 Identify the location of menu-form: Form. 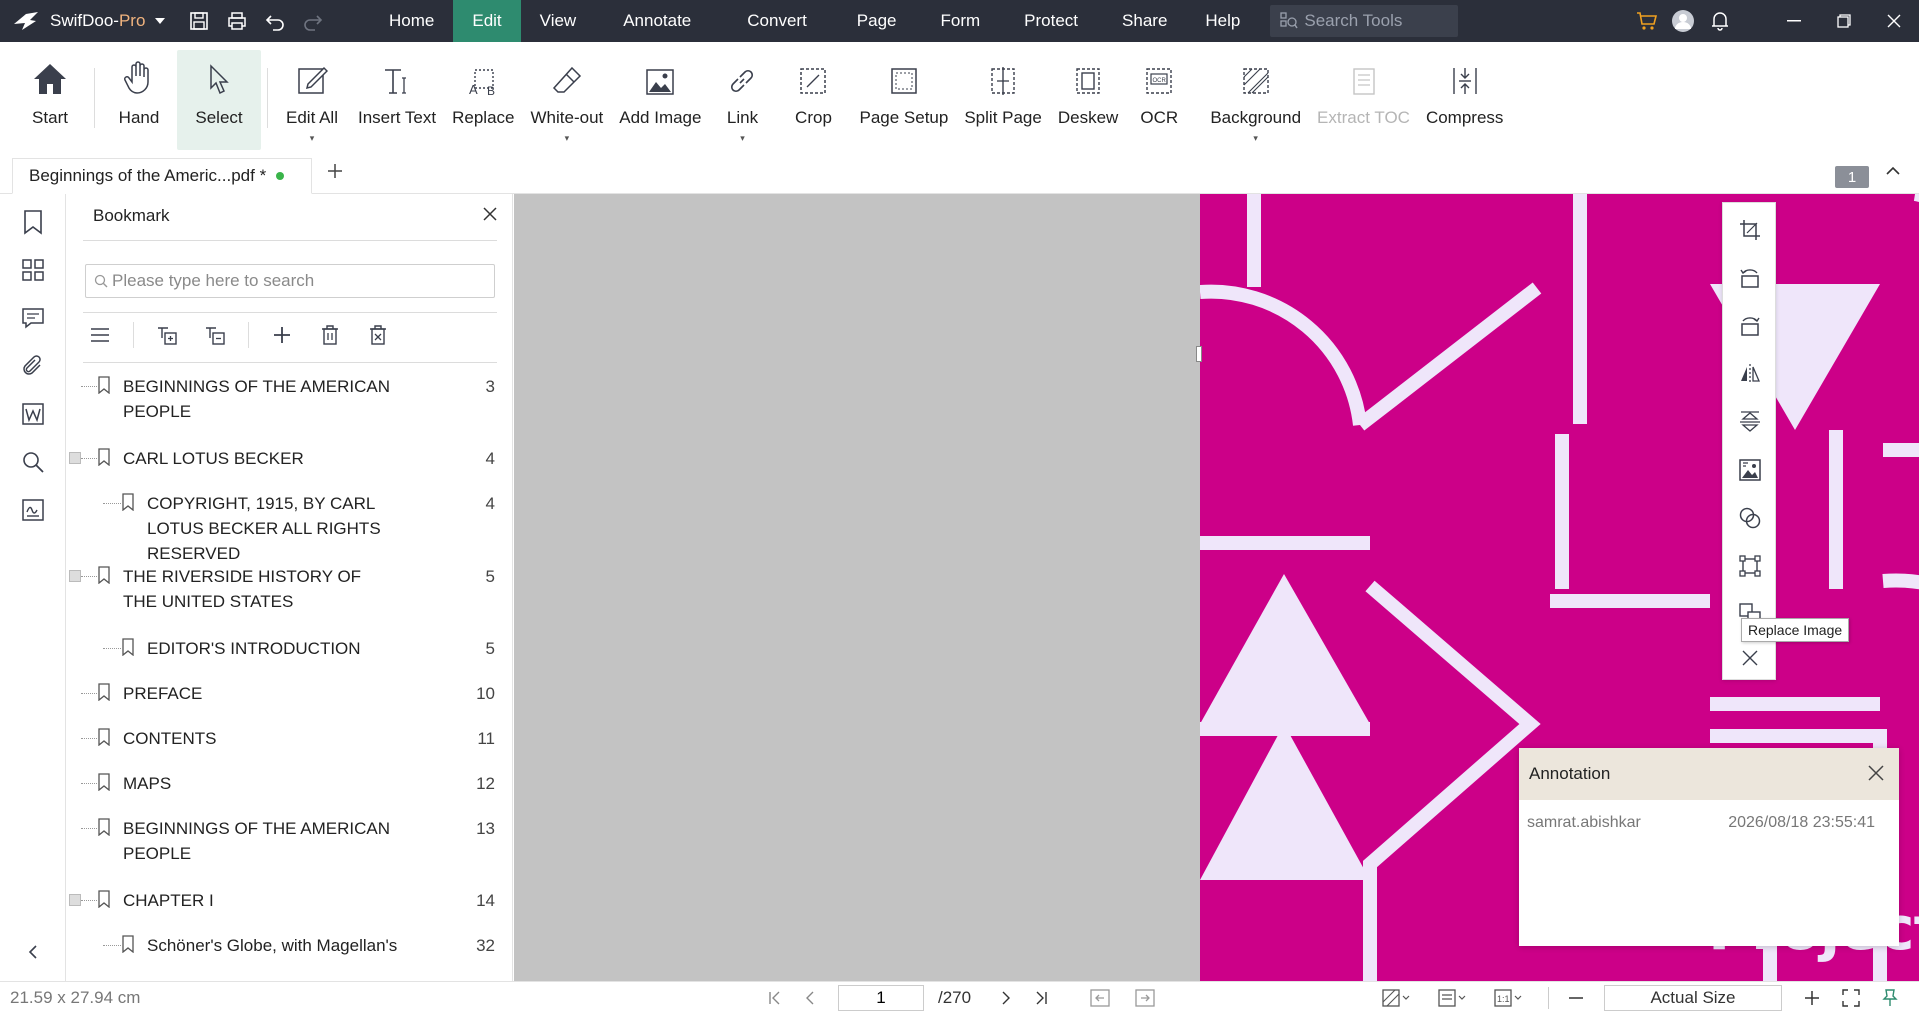
(961, 21).